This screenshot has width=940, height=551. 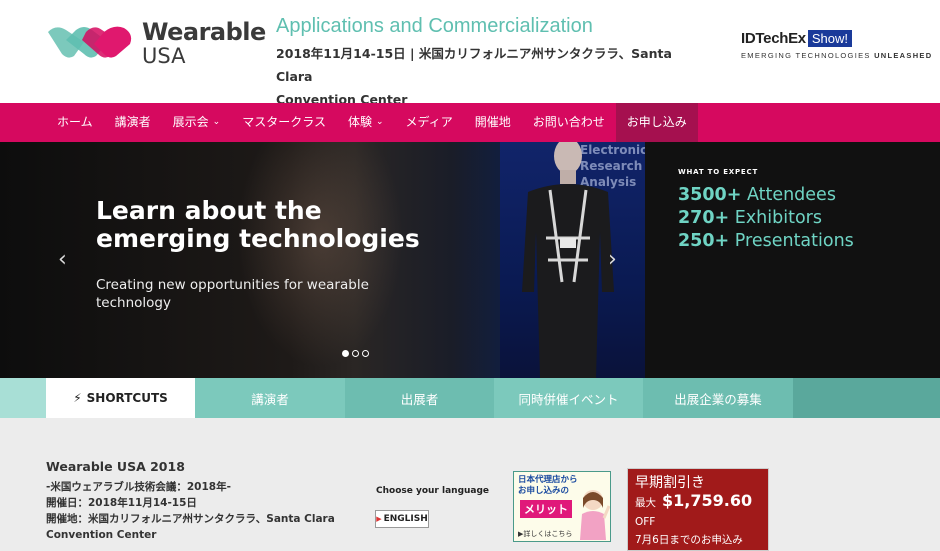 I want to click on tab-shortcuts: ⚡ SHORTCUTS, so click(x=120, y=398).